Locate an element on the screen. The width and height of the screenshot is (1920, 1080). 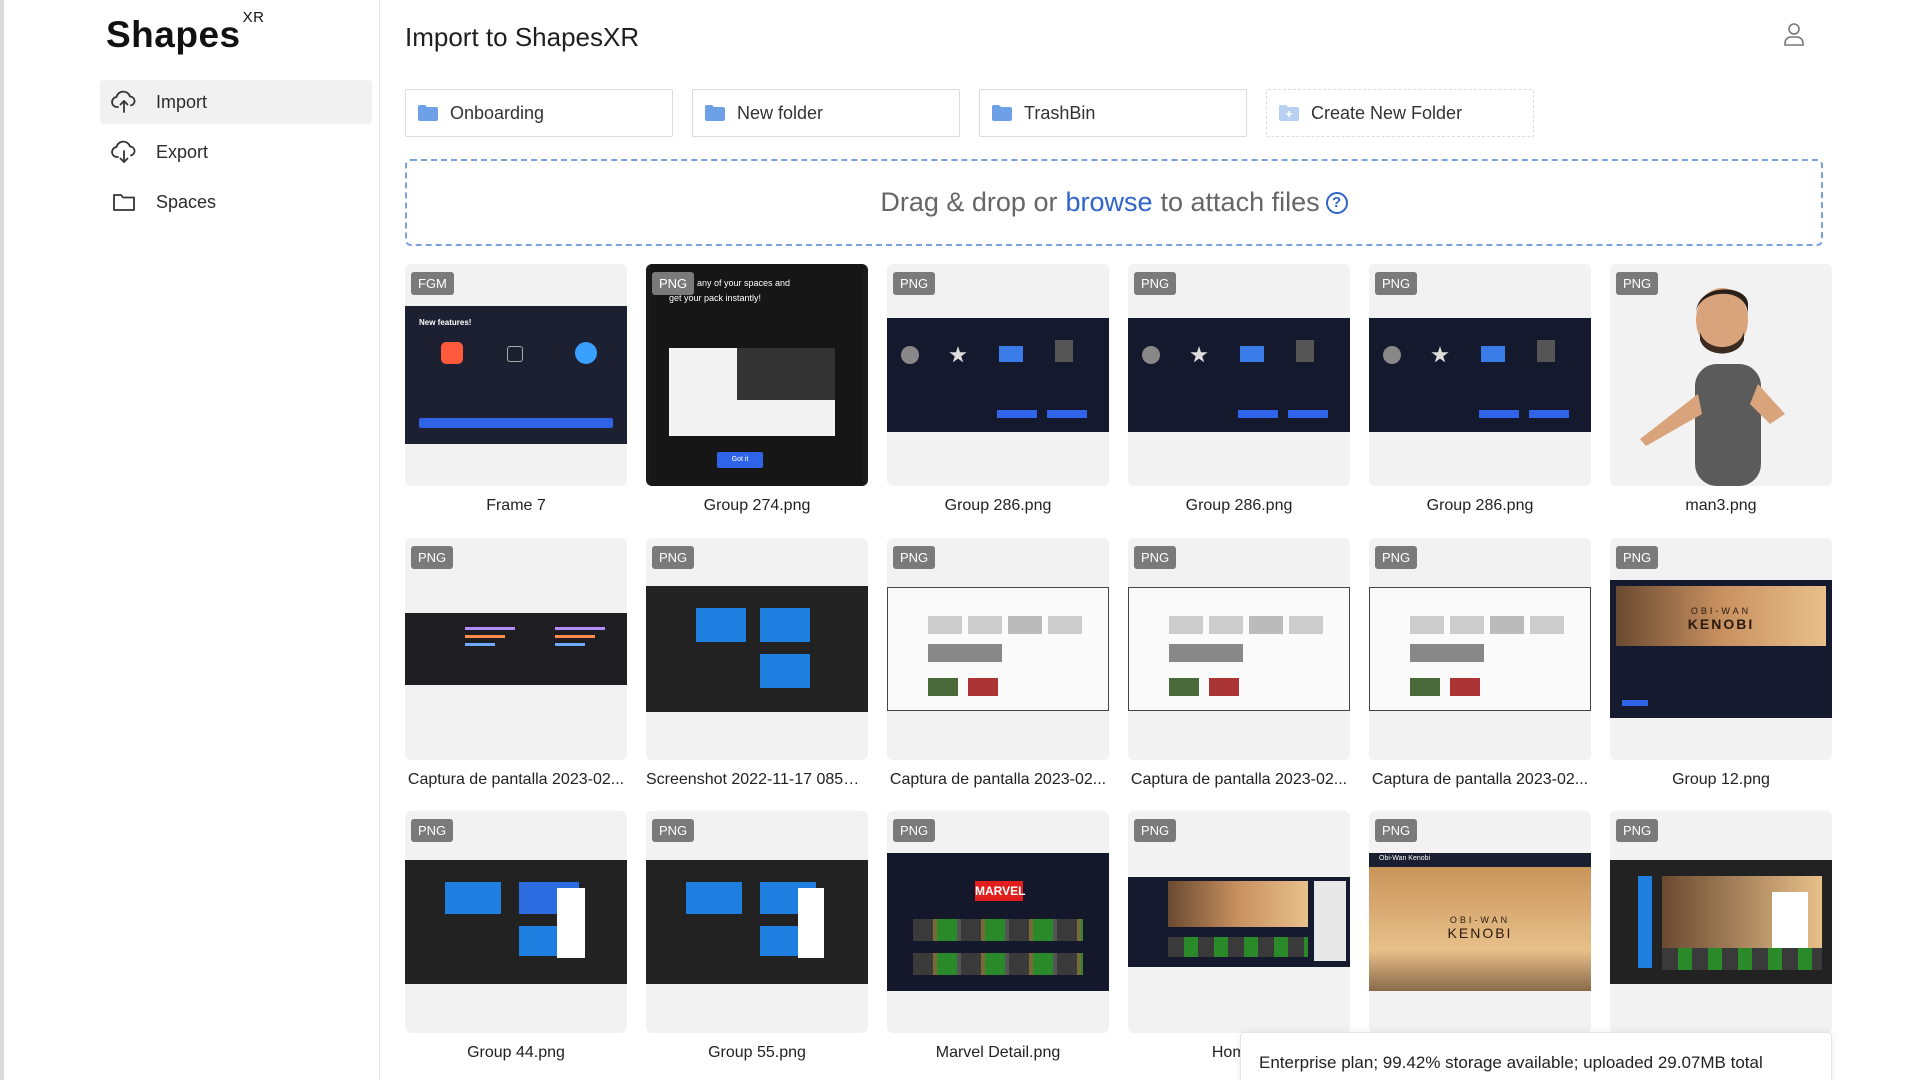
folder-label: Create New Folder is located at coordinates (1387, 112).